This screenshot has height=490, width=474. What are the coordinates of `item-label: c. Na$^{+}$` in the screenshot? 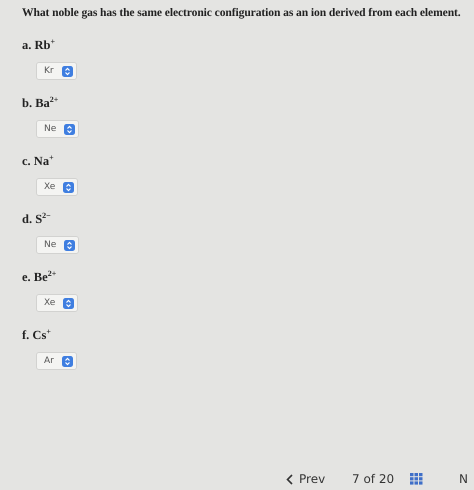 It's located at (38, 161).